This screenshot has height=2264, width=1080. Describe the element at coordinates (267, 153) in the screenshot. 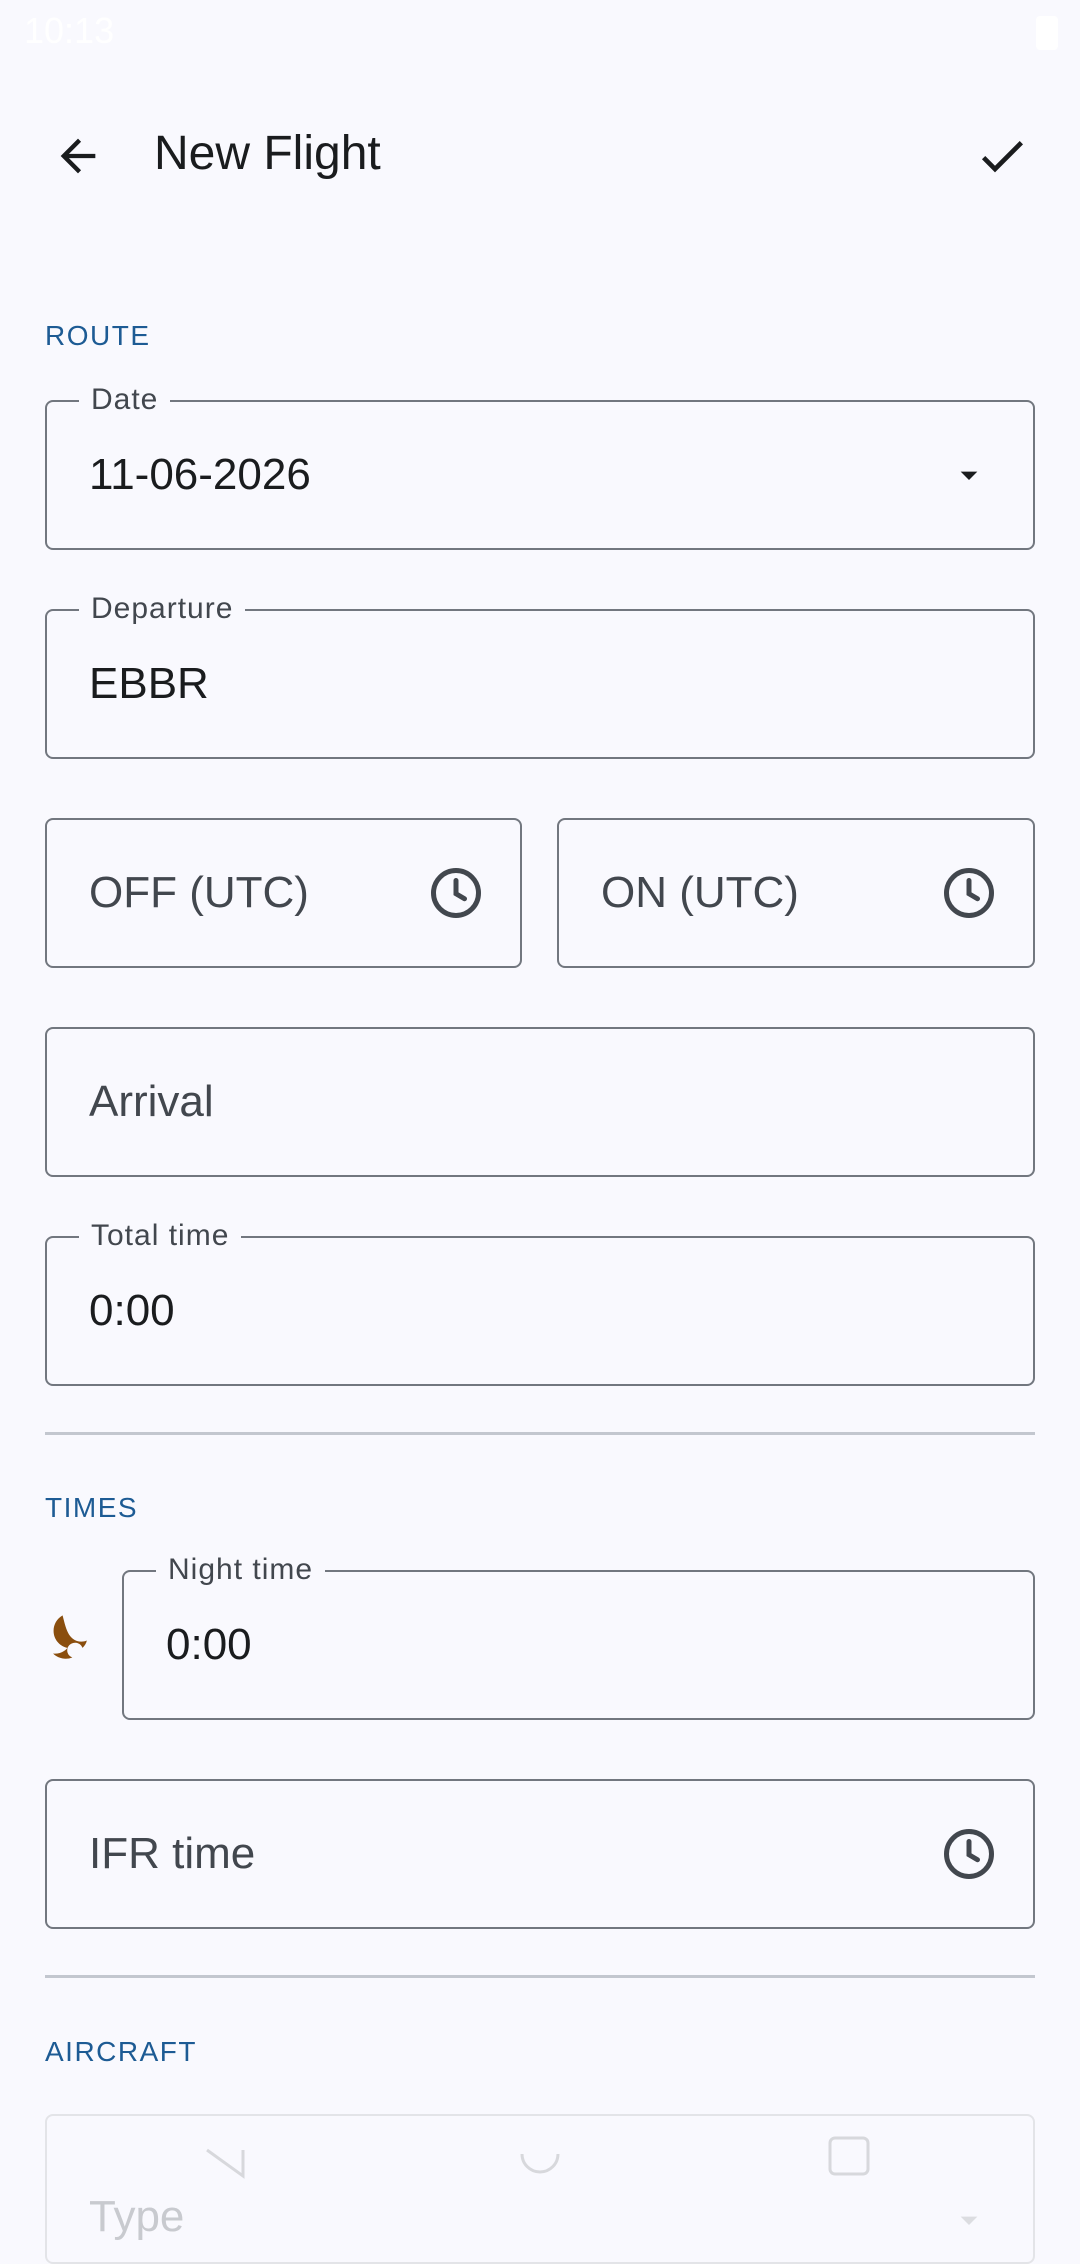

I see `page-title: New Flight` at that location.